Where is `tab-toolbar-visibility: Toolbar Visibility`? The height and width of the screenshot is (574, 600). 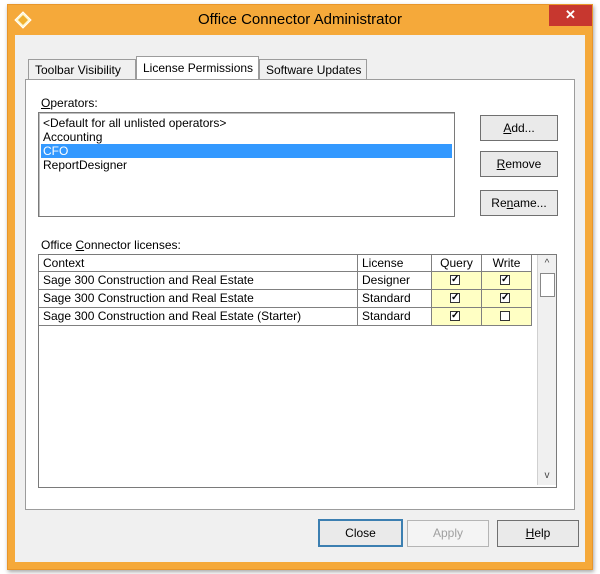
tab-toolbar-visibility: Toolbar Visibility is located at coordinates (82, 69).